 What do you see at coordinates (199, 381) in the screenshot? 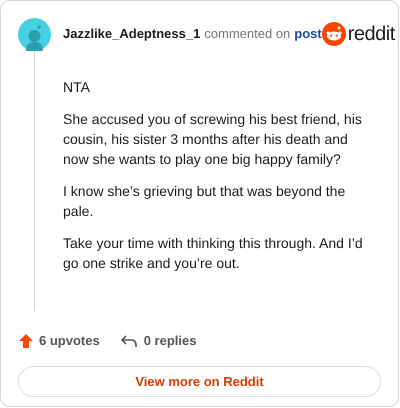
I see `view-more-button: View more on Reddit` at bounding box center [199, 381].